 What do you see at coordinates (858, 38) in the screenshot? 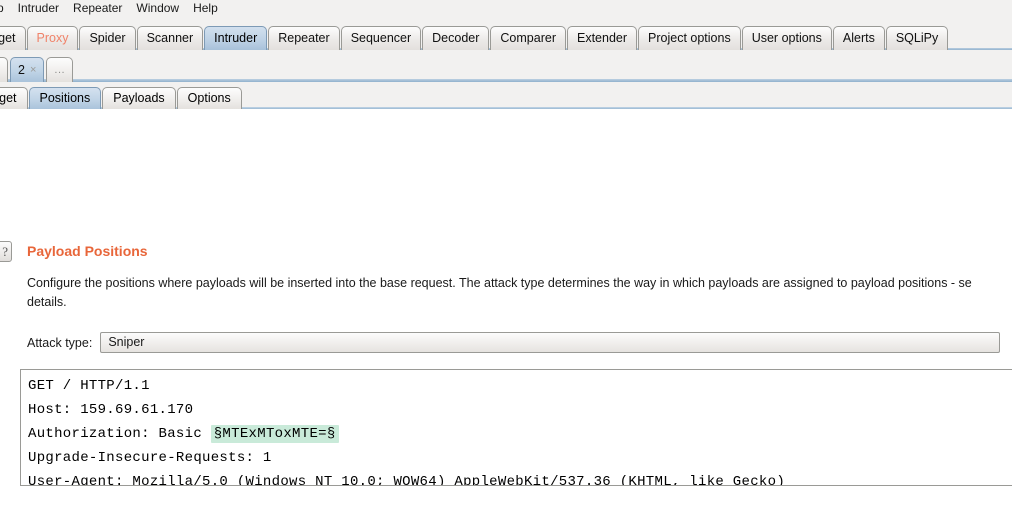
I see `tab-alerts: Alerts` at bounding box center [858, 38].